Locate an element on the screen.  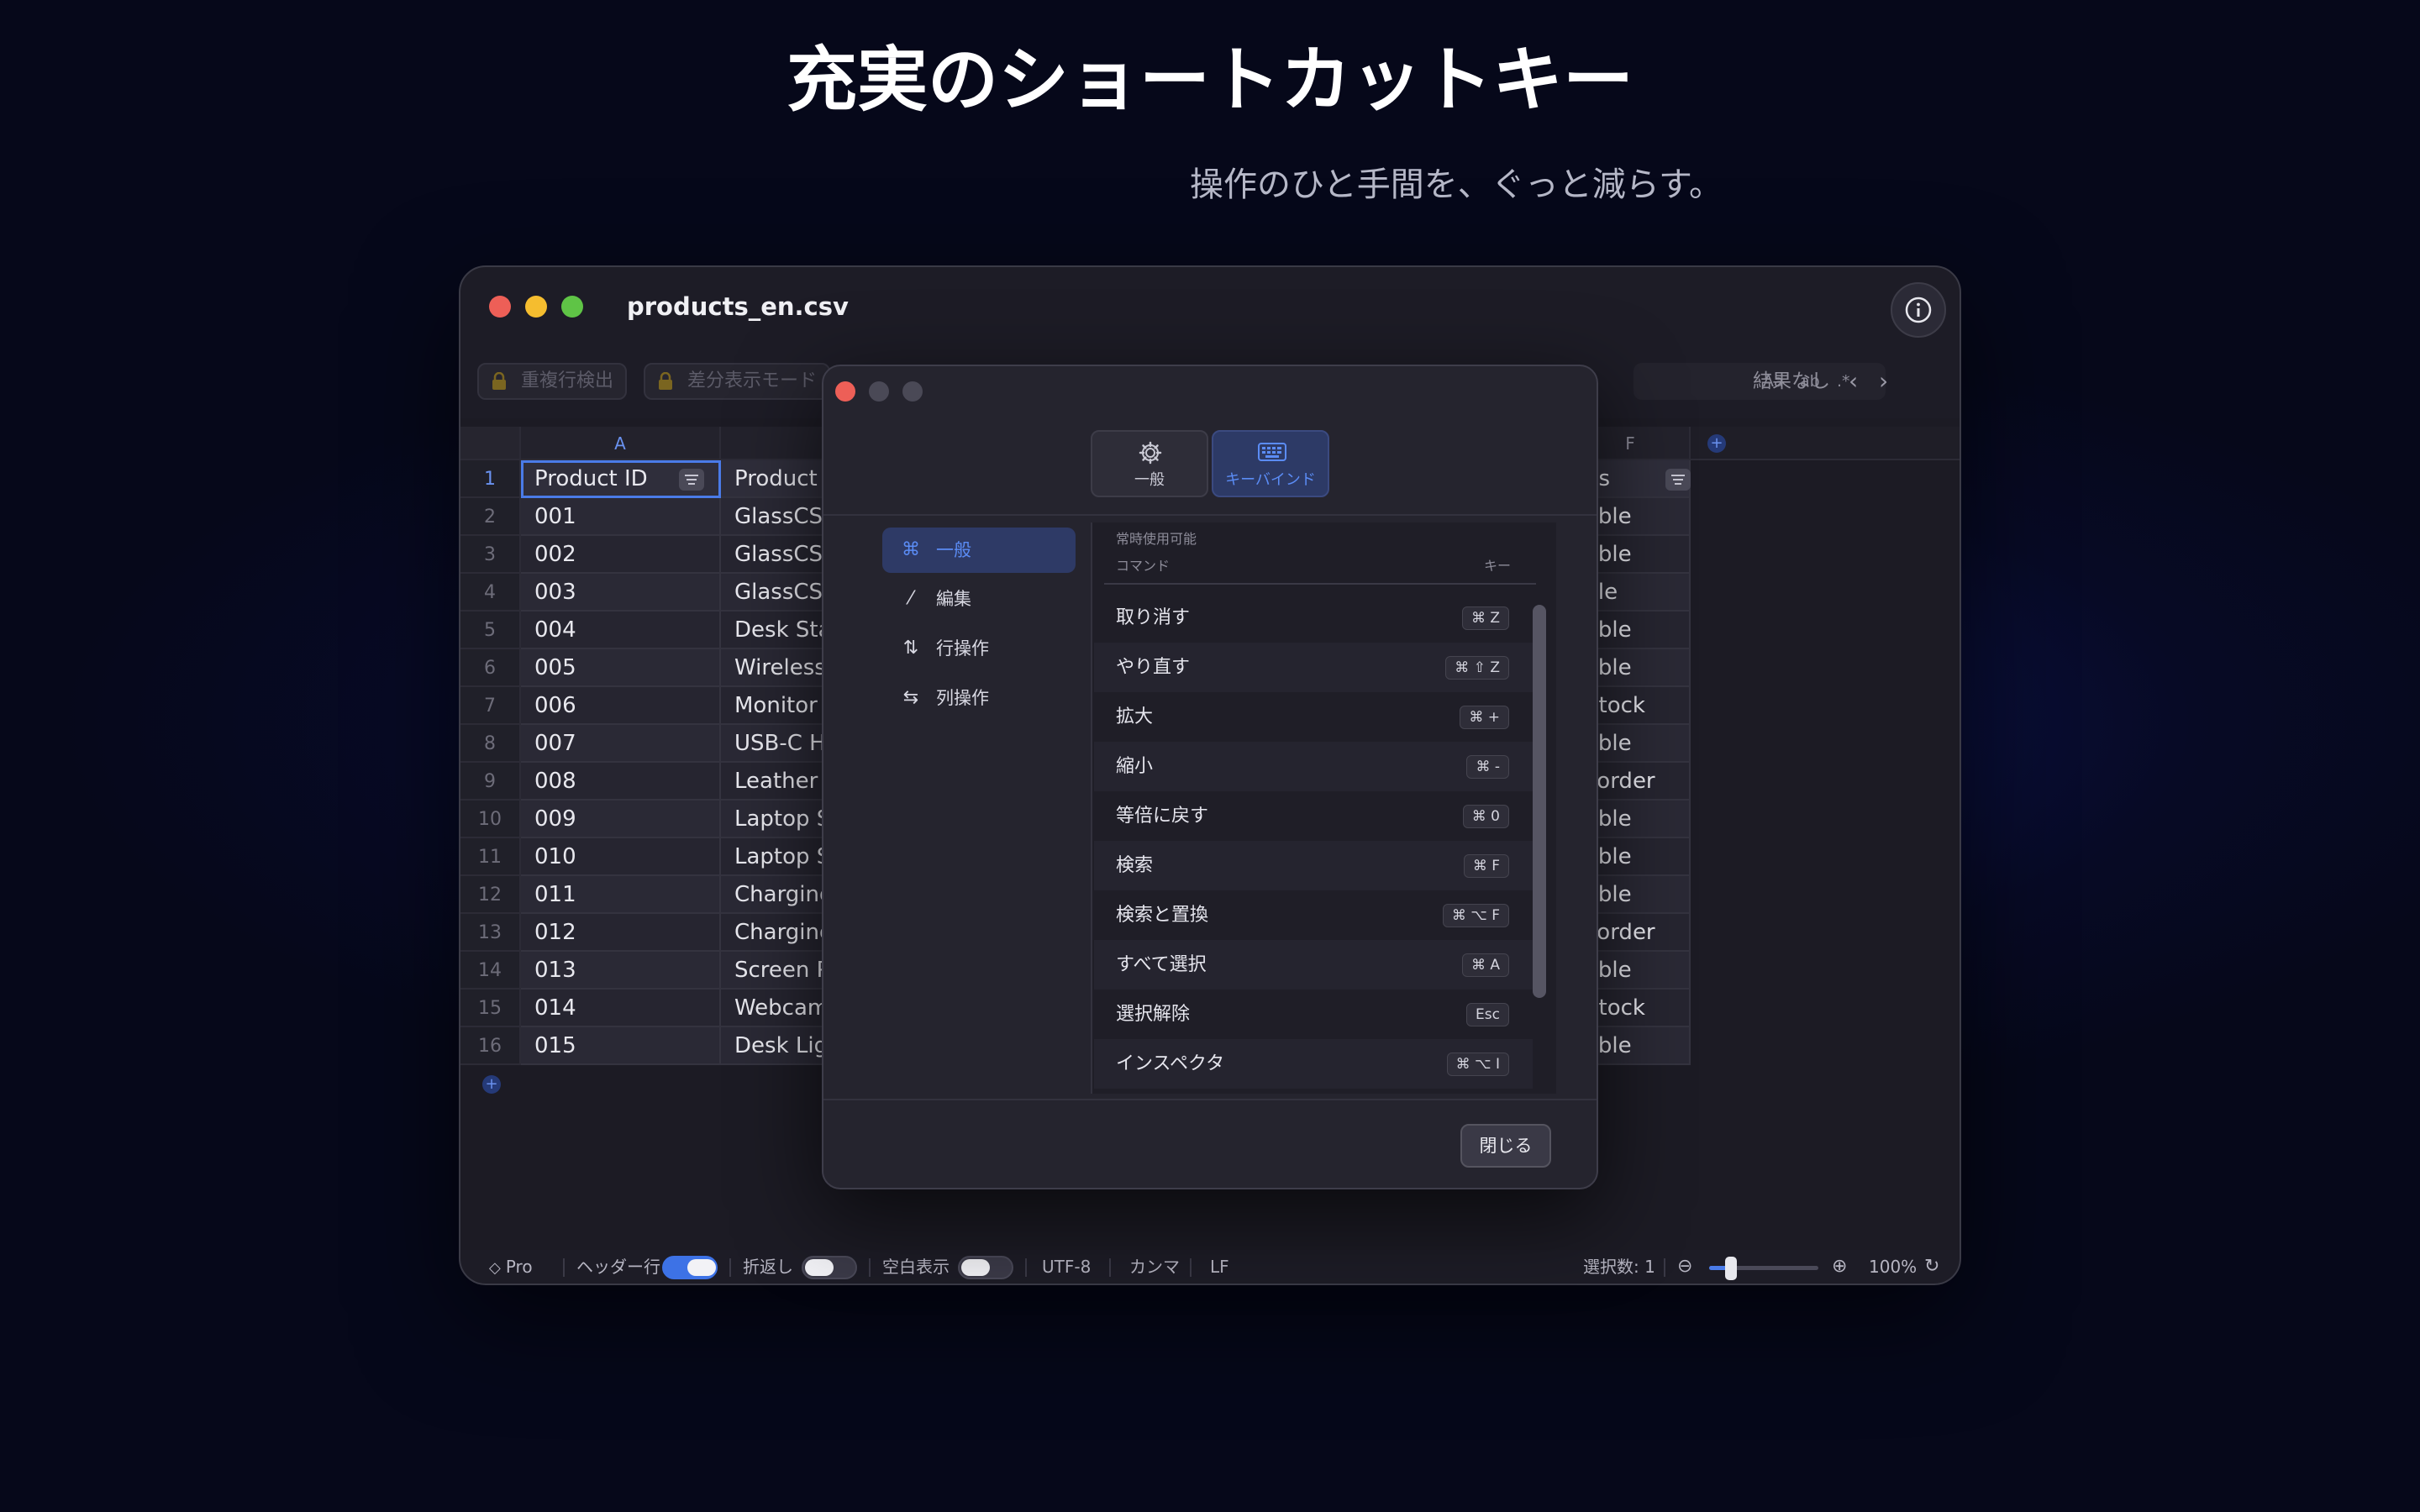
delimiter-selector: カンマ is located at coordinates (1154, 1265).